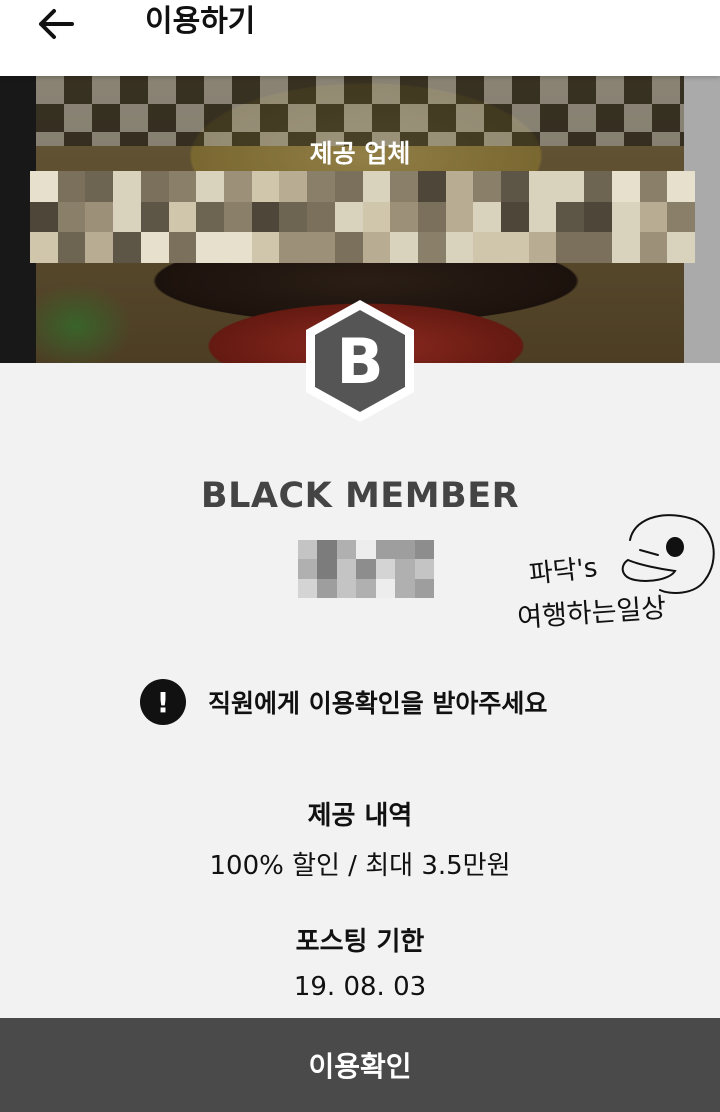 The width and height of the screenshot is (720, 1112). I want to click on member-badge: B, so click(360, 361).